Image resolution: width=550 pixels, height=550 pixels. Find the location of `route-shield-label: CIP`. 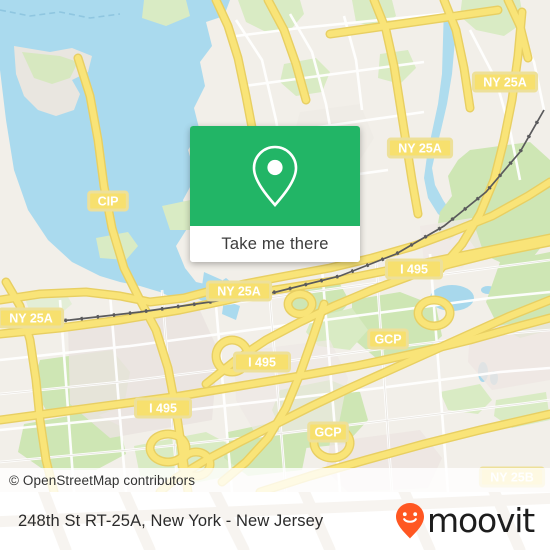

route-shield-label: CIP is located at coordinates (108, 202).